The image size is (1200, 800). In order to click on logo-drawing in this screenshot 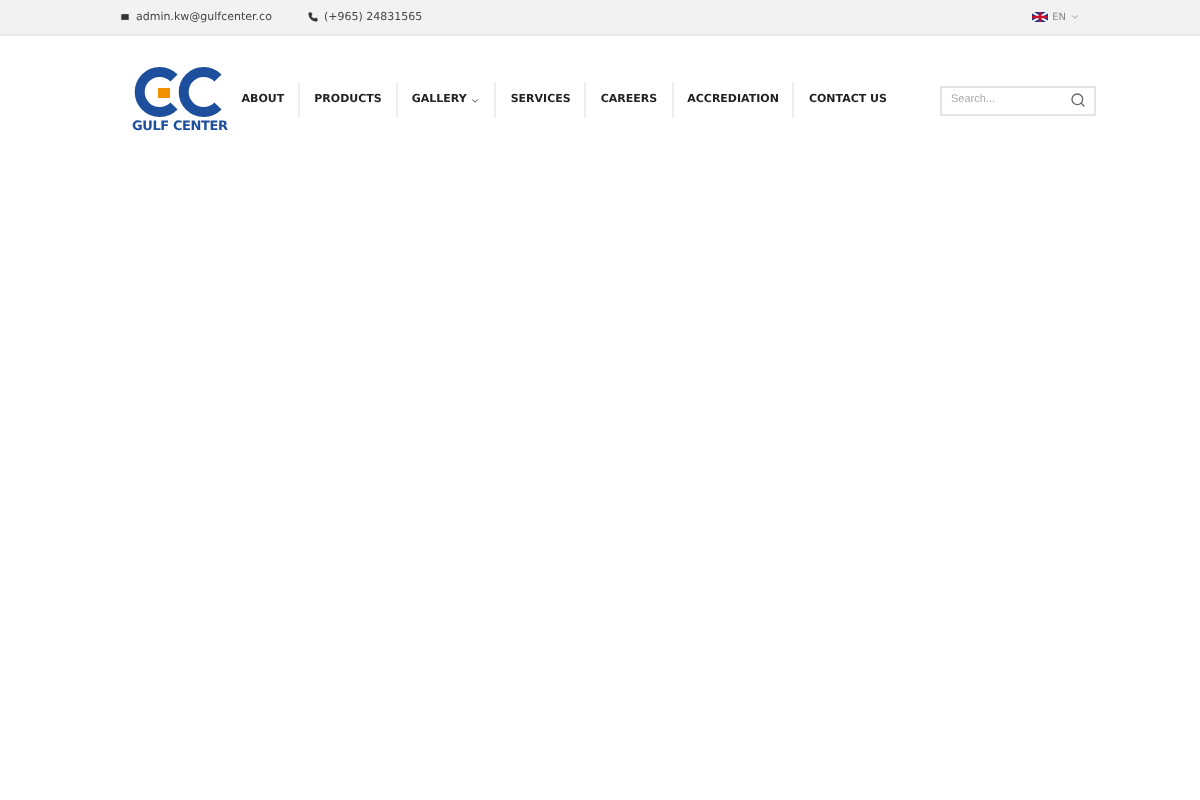, I will do `click(179, 92)`.